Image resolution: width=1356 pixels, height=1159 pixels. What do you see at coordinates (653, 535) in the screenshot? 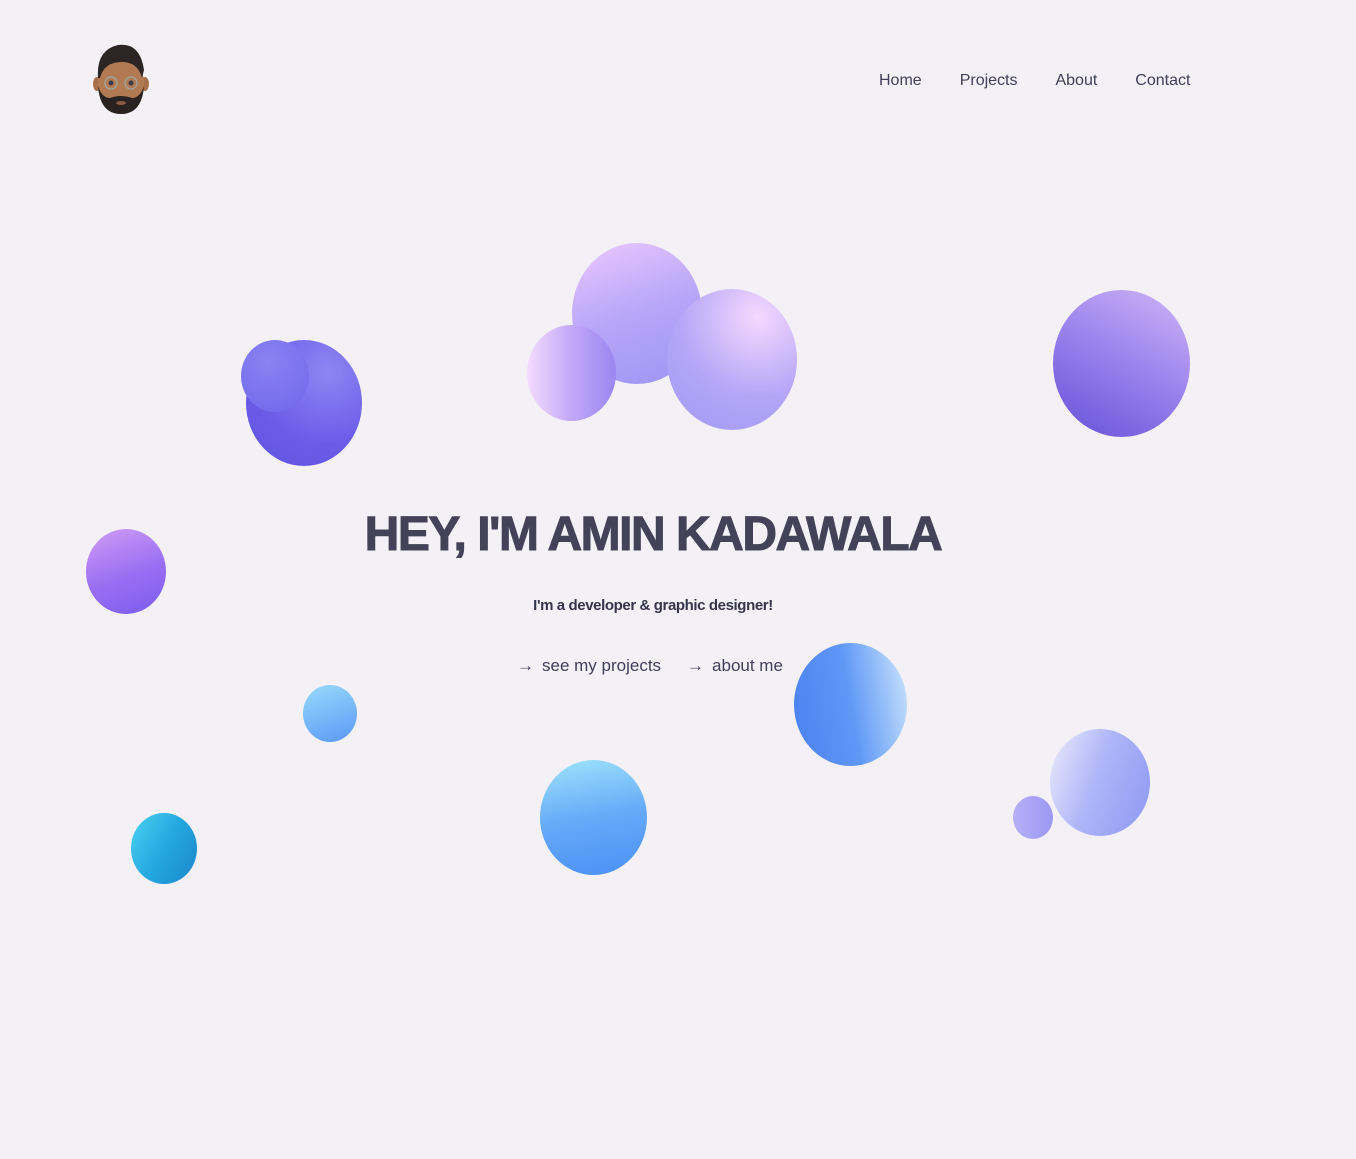
I see `hero-title: HEY, I'M AMIN KADAWALA` at bounding box center [653, 535].